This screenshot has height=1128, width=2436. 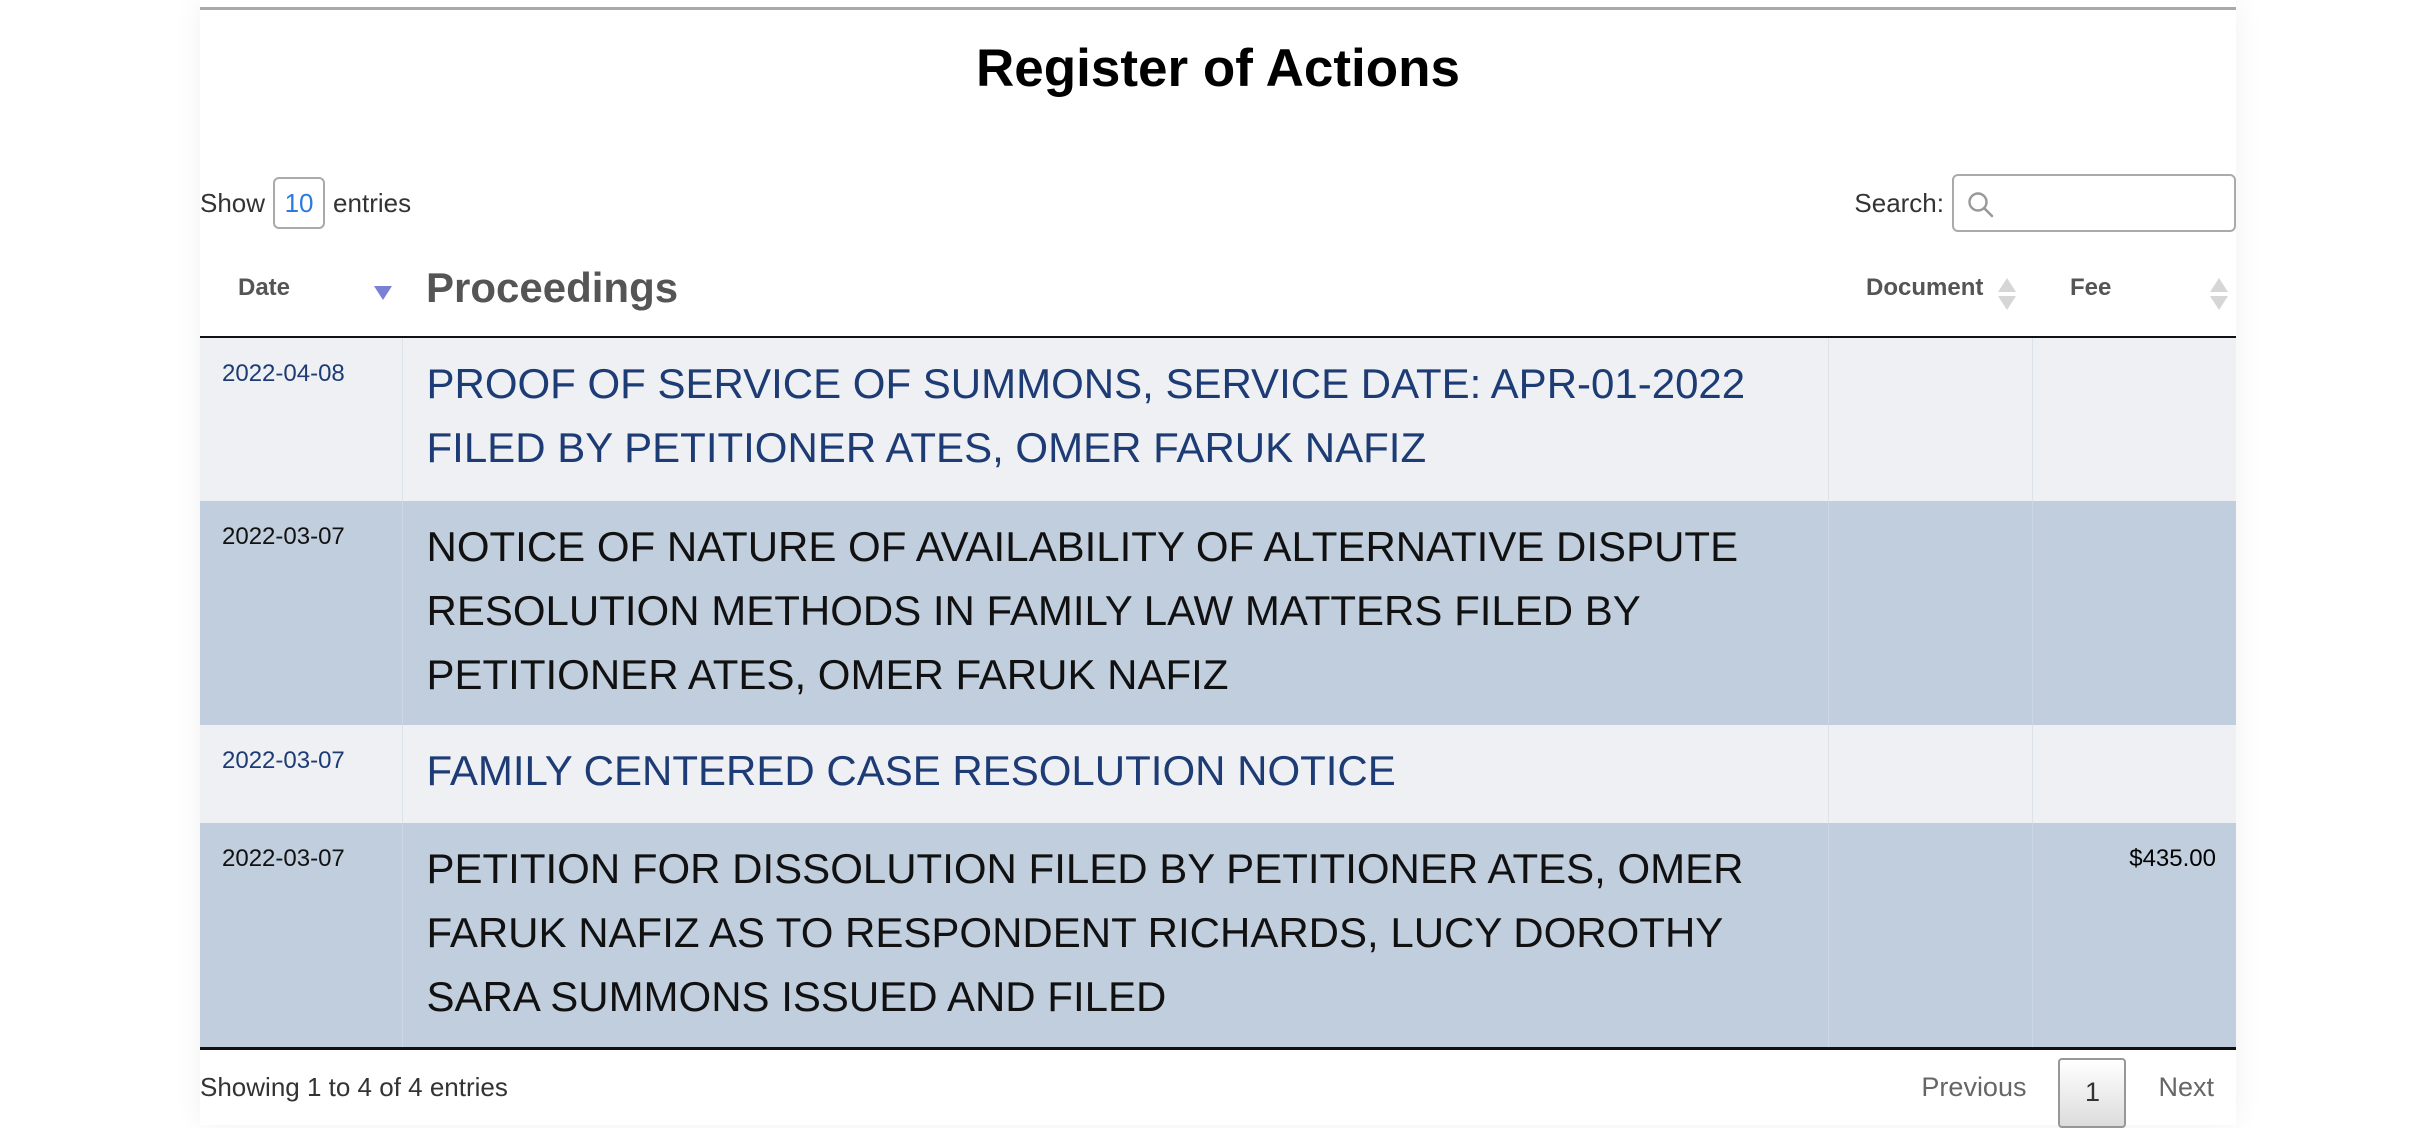 I want to click on column-header-date-label: Date, so click(x=264, y=287).